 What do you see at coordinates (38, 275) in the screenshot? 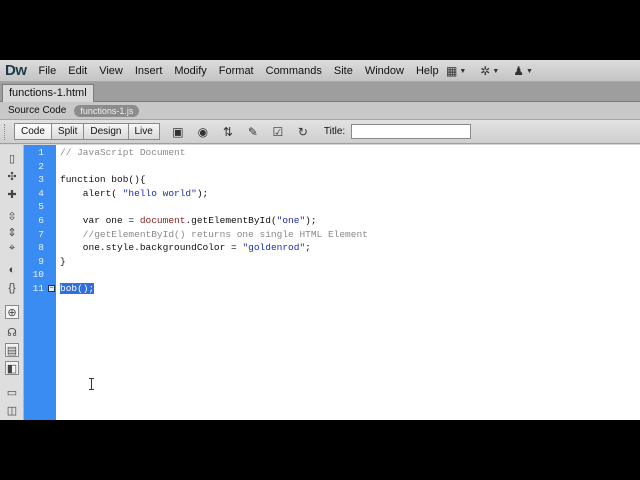
I see `line-number: 10` at bounding box center [38, 275].